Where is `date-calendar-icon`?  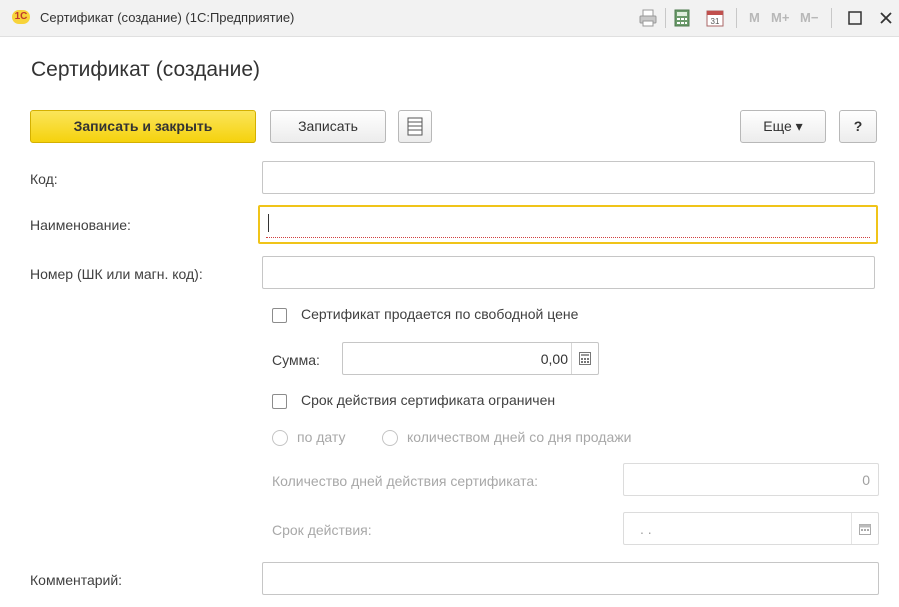
date-calendar-icon is located at coordinates (865, 529).